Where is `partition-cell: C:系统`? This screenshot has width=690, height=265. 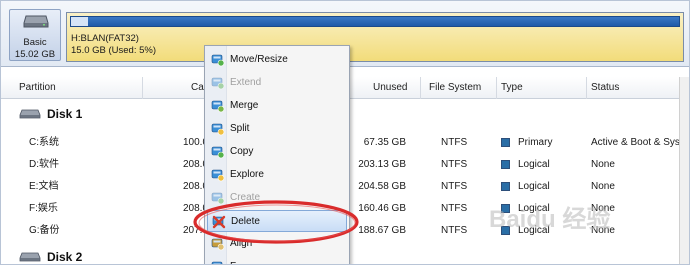
partition-cell: C:系统 is located at coordinates (44, 142).